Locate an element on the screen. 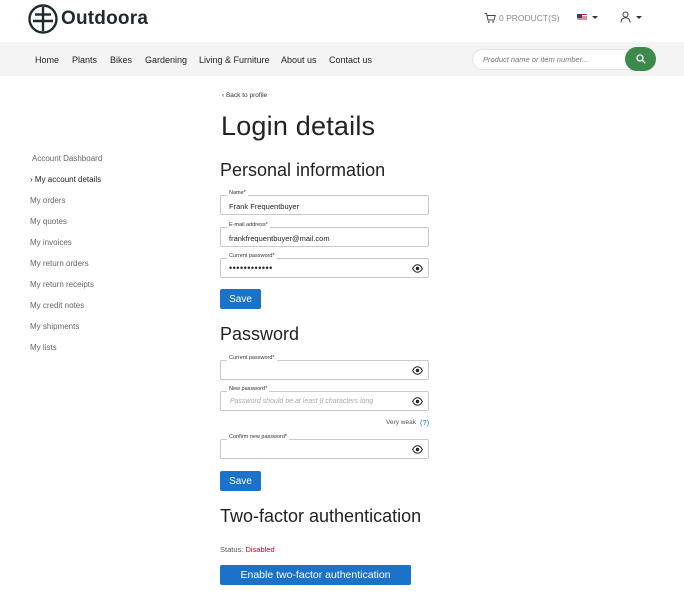  nav-item-about-us: About us is located at coordinates (299, 60).